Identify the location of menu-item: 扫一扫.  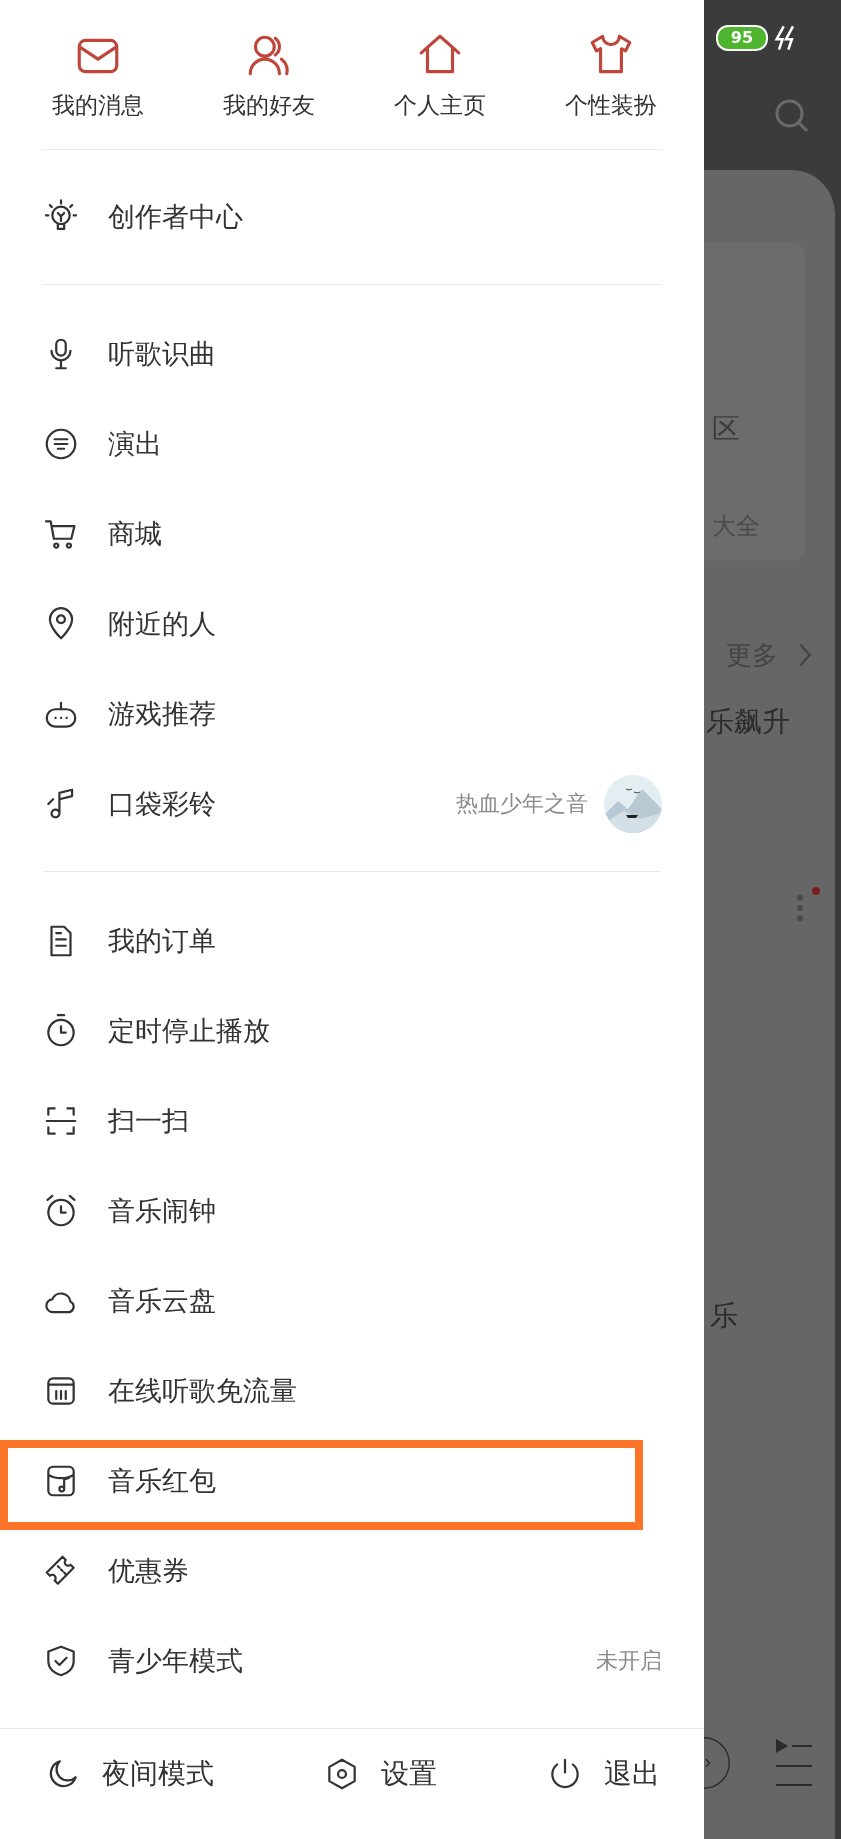
(148, 1120).